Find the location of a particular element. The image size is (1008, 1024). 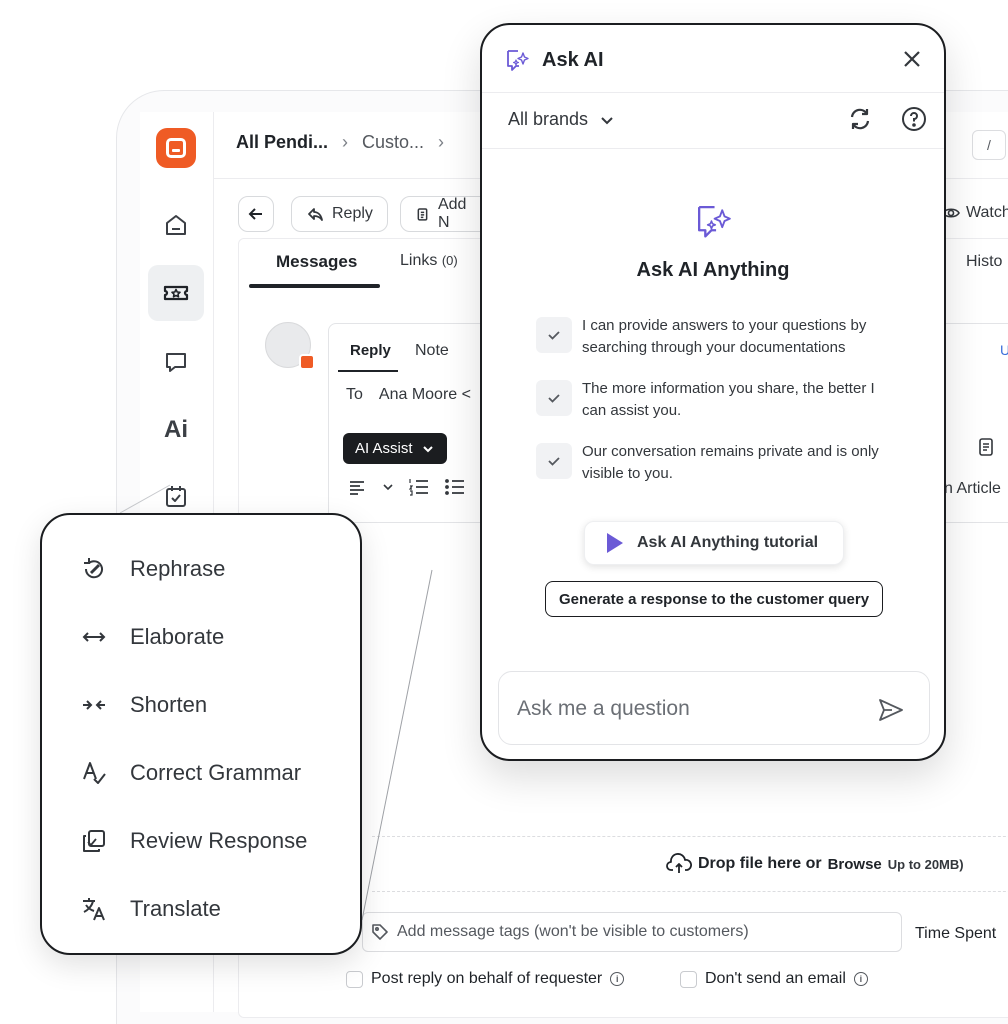

add-note-label: Add N is located at coordinates (452, 213).